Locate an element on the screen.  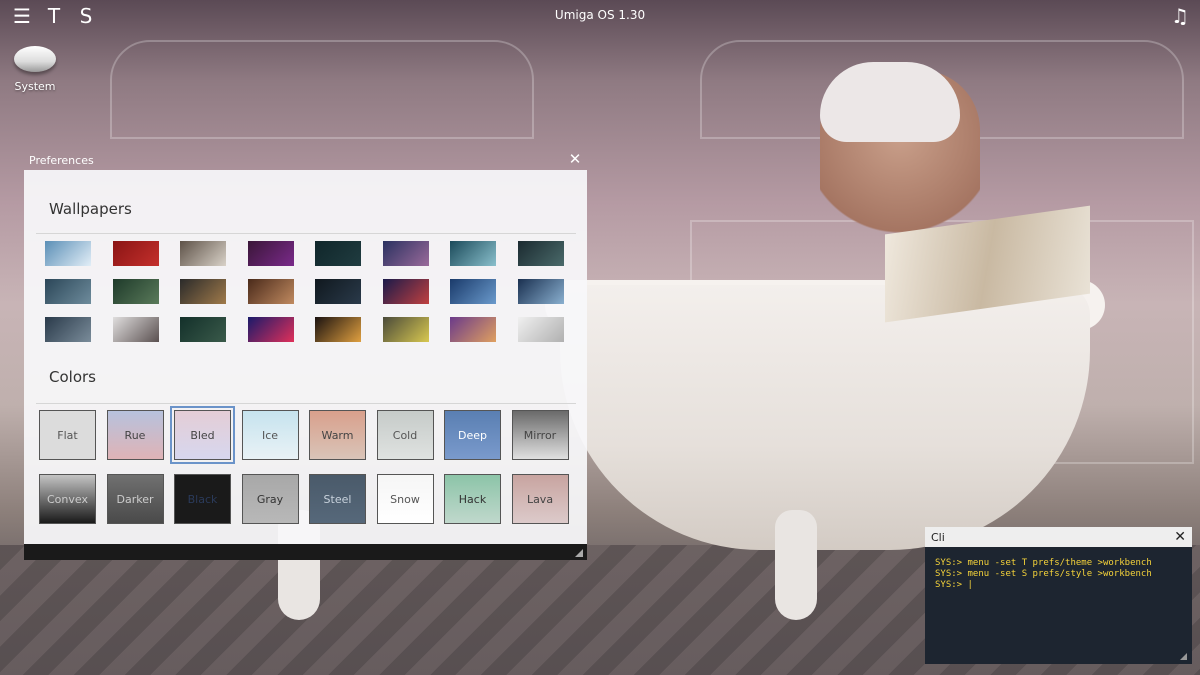
color-swatch-label: Deep is located at coordinates (472, 435).